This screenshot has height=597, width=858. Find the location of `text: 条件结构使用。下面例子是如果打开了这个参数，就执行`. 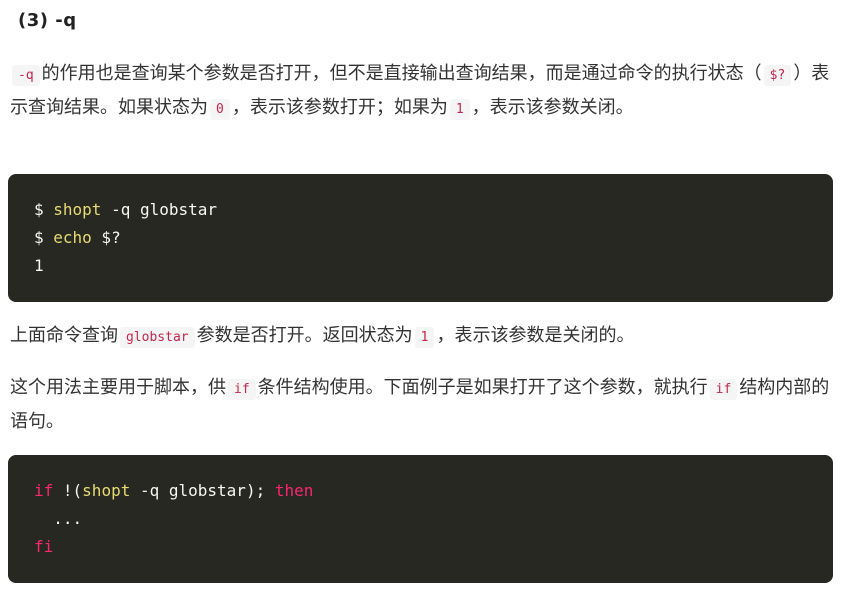

text: 条件结构使用。下面例子是如果打开了这个参数，就执行 is located at coordinates (482, 387).